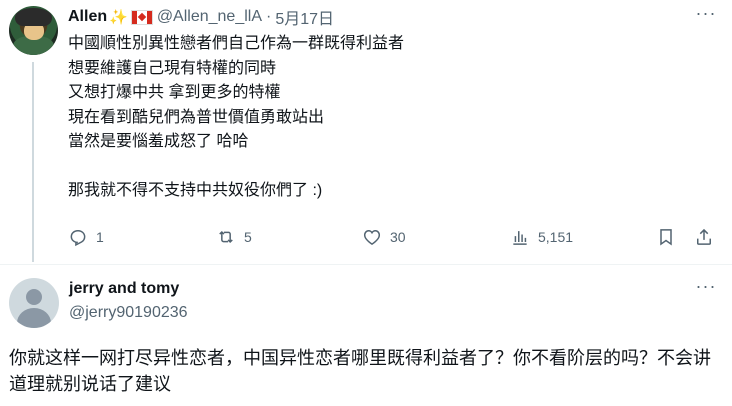 The image size is (732, 406). What do you see at coordinates (195, 190) in the screenshot?
I see `tweet-text-line: 那我就不得不支持中共奴役你們了 :)` at bounding box center [195, 190].